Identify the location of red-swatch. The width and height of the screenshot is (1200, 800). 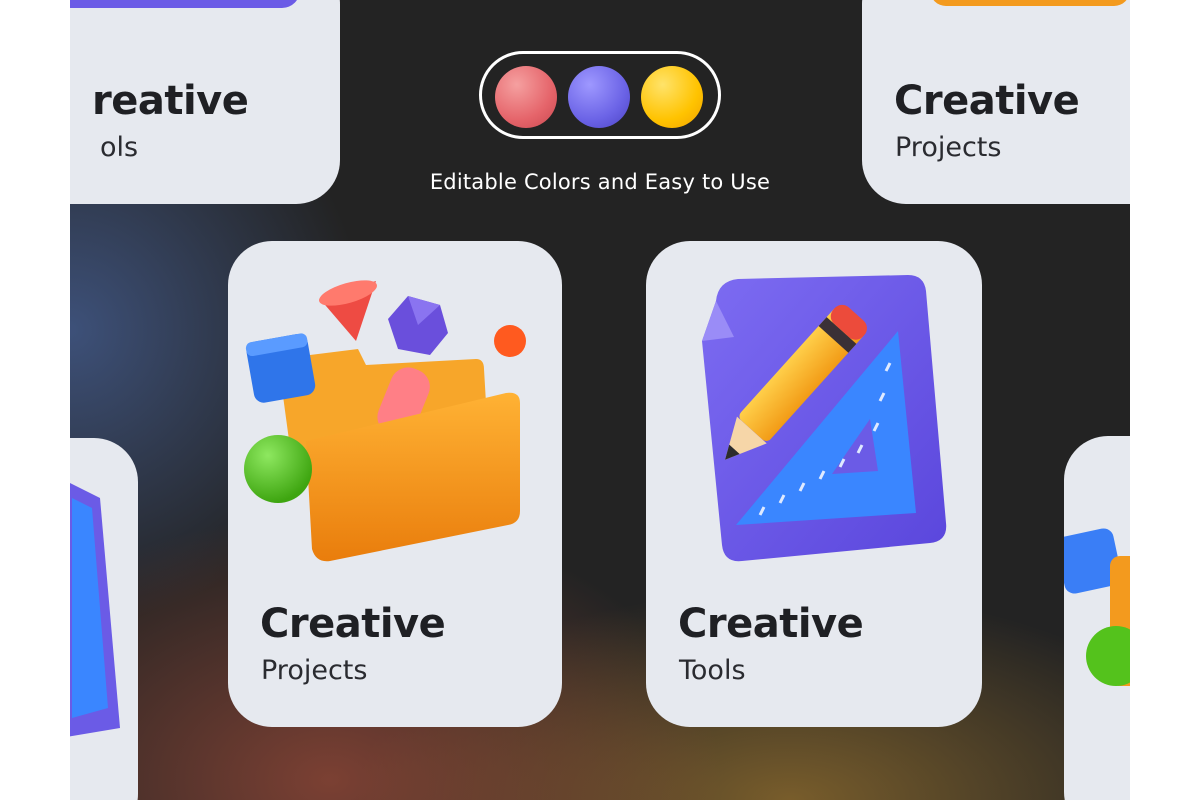
(526, 97).